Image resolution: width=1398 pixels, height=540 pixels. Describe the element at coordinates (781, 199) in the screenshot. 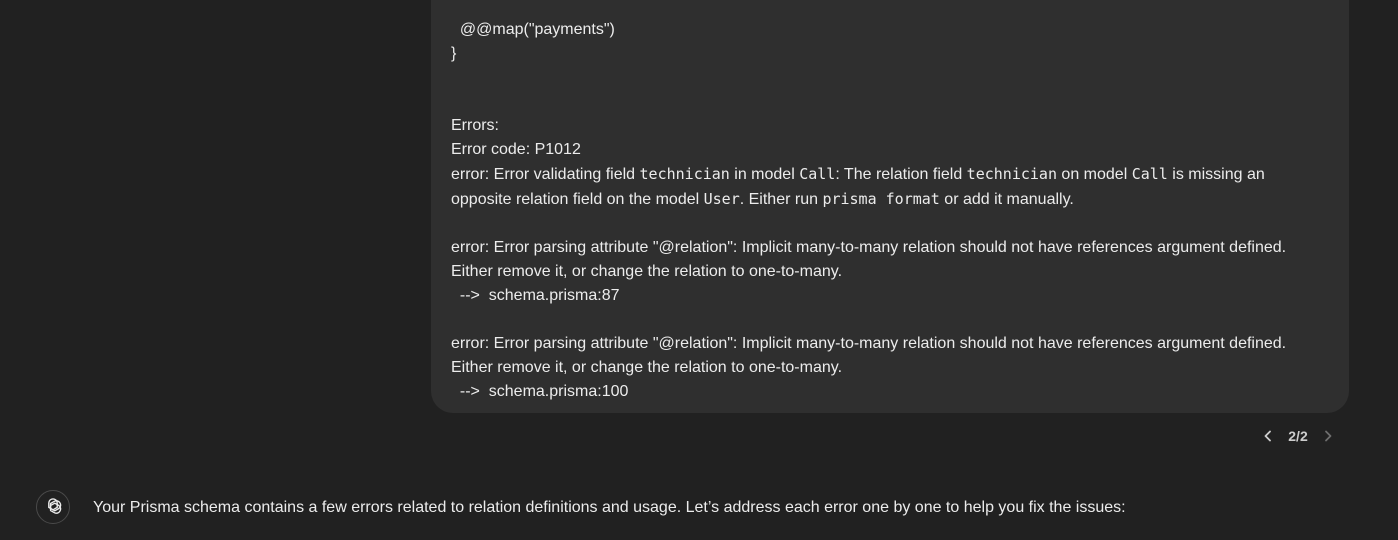

I see `text-segment: . Either run` at that location.